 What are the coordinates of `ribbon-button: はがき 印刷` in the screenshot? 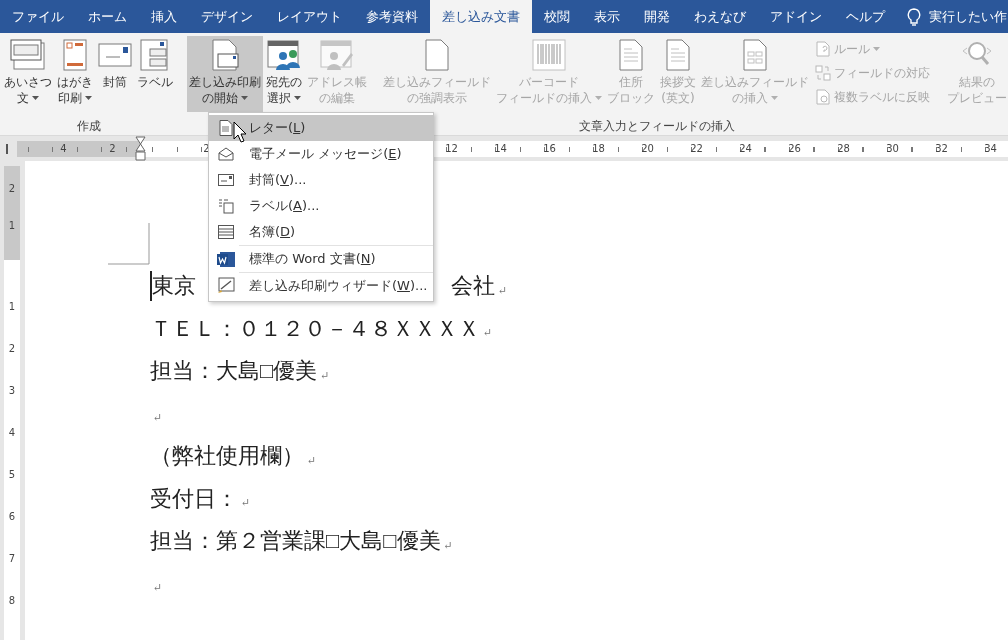 It's located at (75, 74).